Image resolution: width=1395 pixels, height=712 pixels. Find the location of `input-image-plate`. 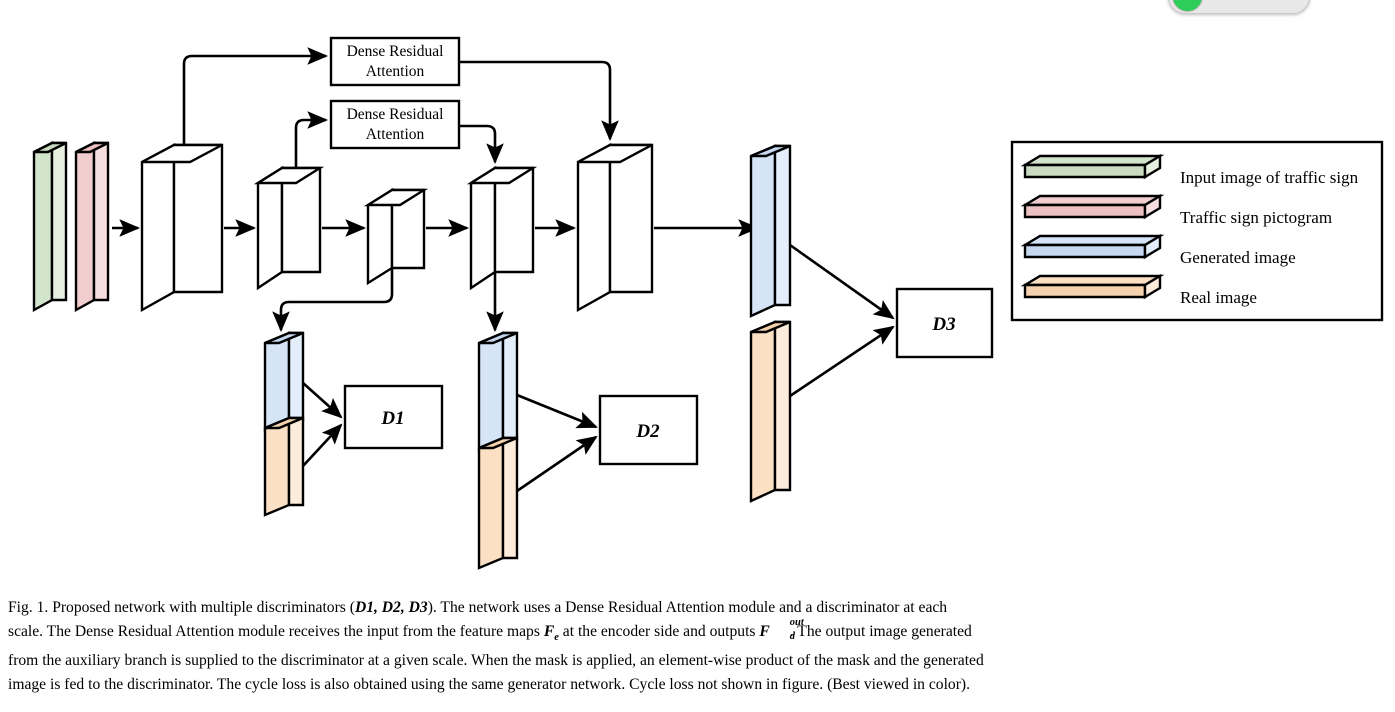

input-image-plate is located at coordinates (50, 227).